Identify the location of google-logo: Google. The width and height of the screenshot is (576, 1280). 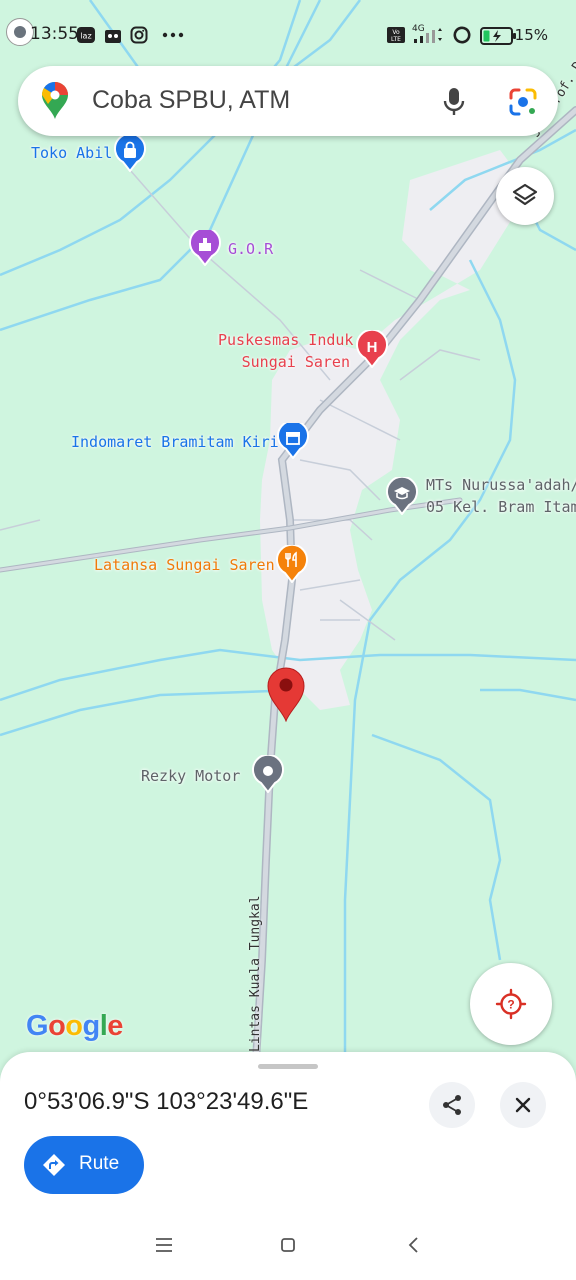
(74, 1026).